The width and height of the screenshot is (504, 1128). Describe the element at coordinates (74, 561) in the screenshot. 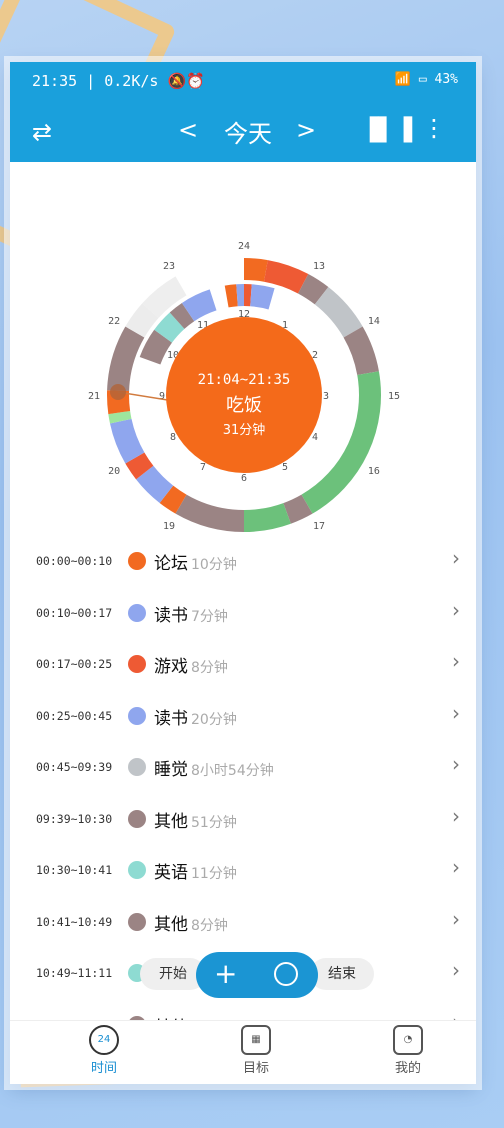

I see `time-range: 00:00~00:10` at that location.